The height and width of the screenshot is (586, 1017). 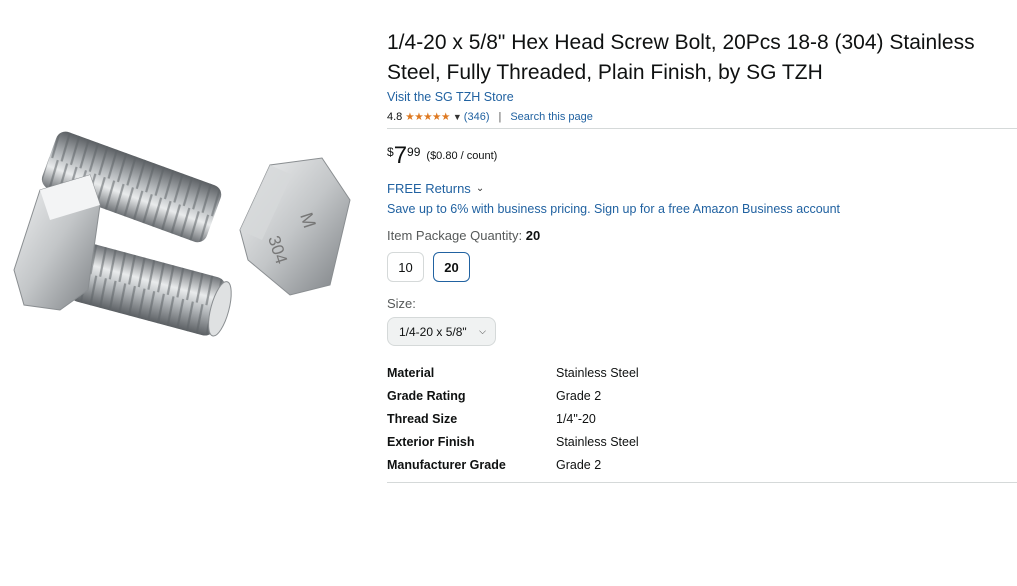 I want to click on bolt-image: M 304, so click(x=182, y=234).